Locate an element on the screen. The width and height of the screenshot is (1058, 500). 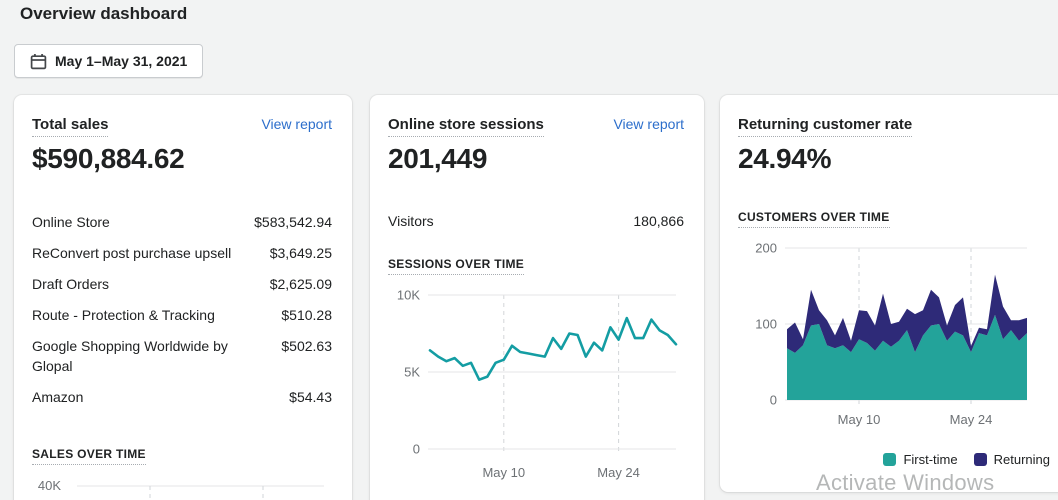
date-range-button: May 1–May 31, 2021 is located at coordinates (109, 61).